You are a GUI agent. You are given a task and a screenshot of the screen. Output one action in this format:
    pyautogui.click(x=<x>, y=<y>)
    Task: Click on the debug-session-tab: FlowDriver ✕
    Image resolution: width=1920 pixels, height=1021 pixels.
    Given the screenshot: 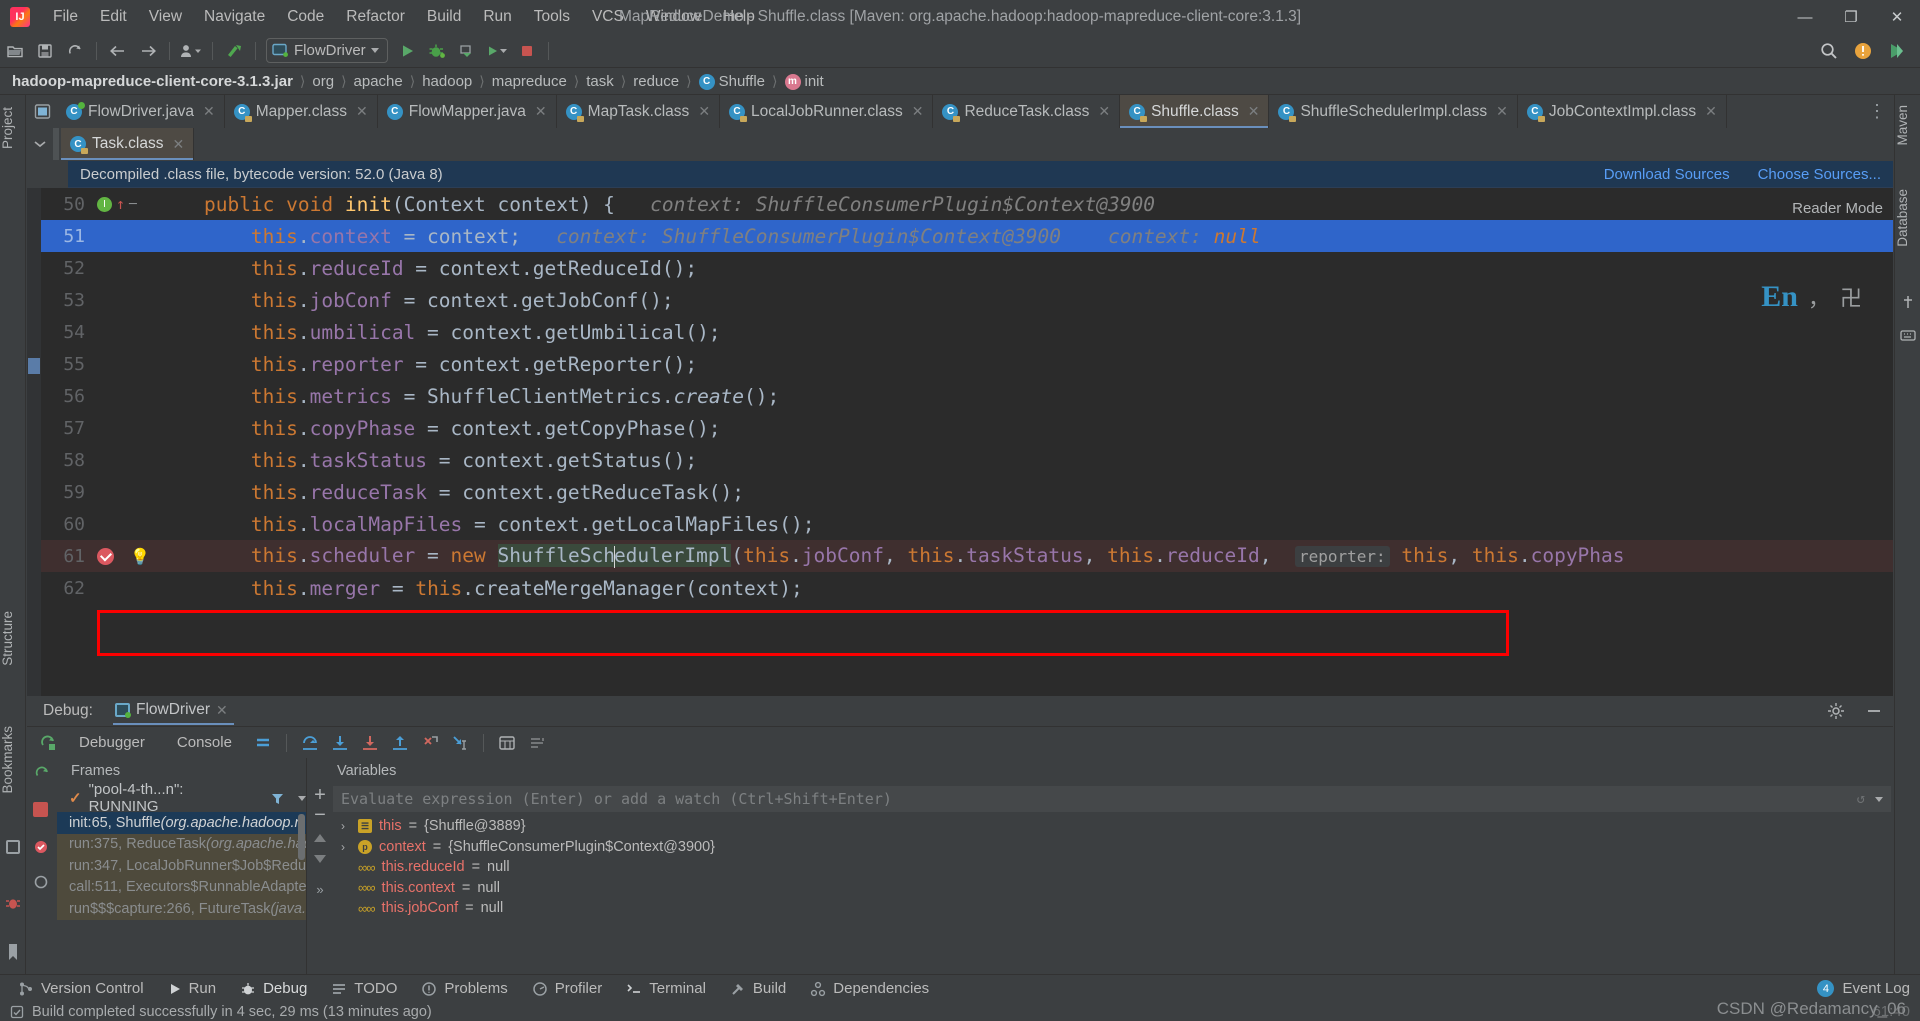 What is the action you would take?
    pyautogui.click(x=173, y=711)
    